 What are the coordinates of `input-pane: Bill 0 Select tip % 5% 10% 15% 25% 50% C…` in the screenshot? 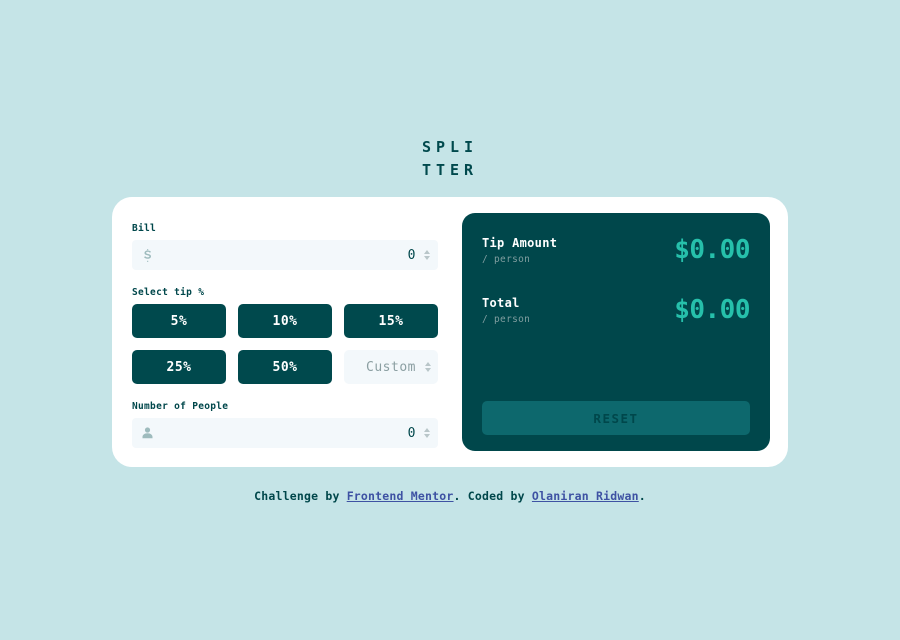 It's located at (285, 332).